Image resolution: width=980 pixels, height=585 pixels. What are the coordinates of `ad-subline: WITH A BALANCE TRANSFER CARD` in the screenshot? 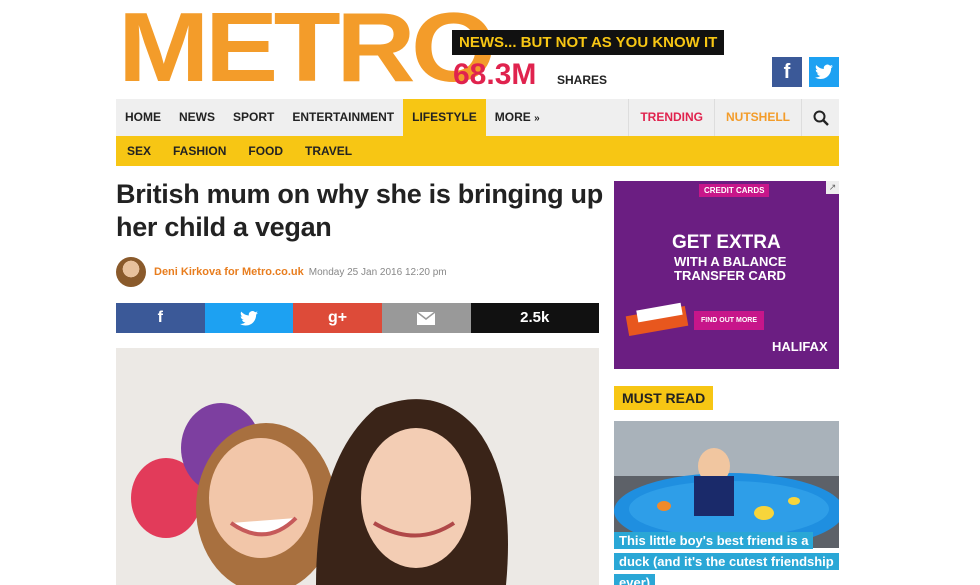 It's located at (730, 268).